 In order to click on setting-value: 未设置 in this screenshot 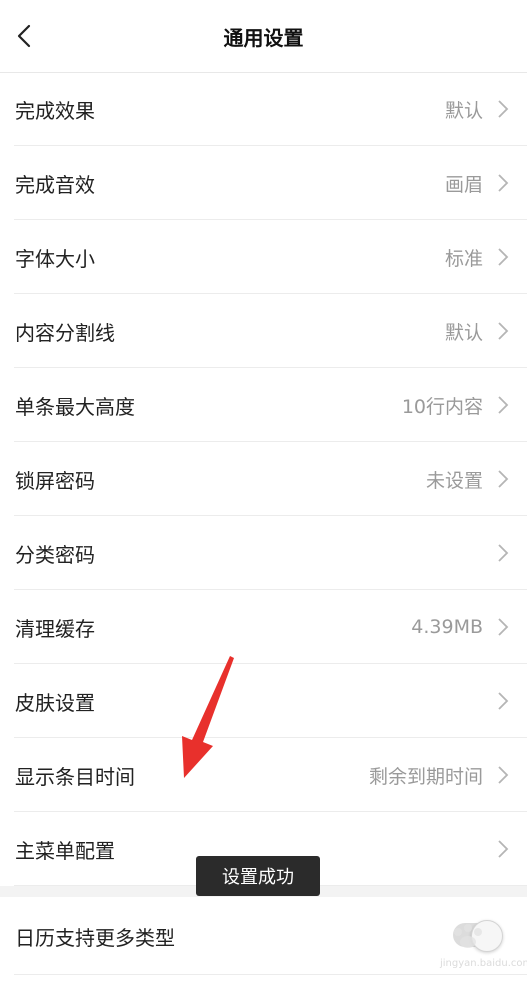, I will do `click(454, 480)`.